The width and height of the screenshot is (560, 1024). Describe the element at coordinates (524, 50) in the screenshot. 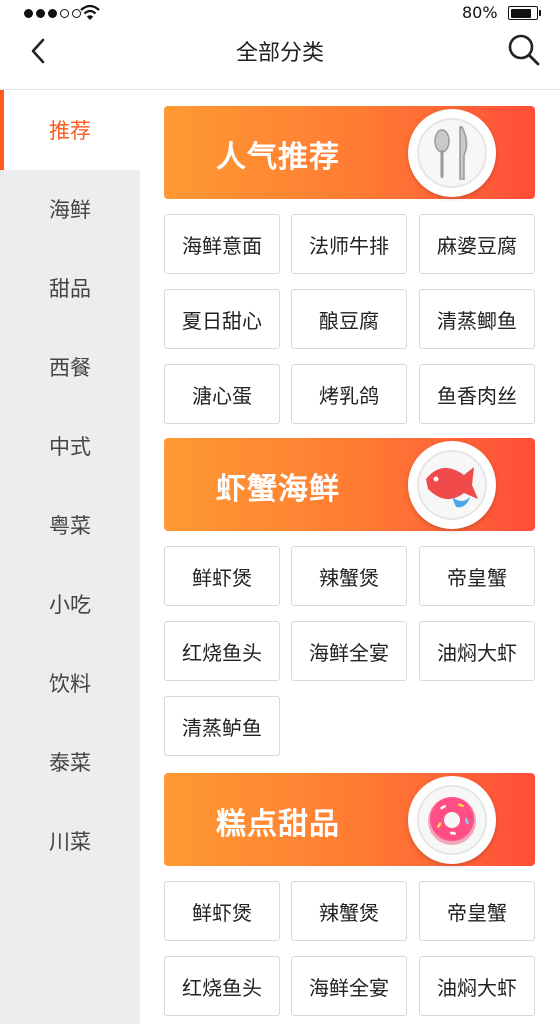

I see `search-icon` at that location.